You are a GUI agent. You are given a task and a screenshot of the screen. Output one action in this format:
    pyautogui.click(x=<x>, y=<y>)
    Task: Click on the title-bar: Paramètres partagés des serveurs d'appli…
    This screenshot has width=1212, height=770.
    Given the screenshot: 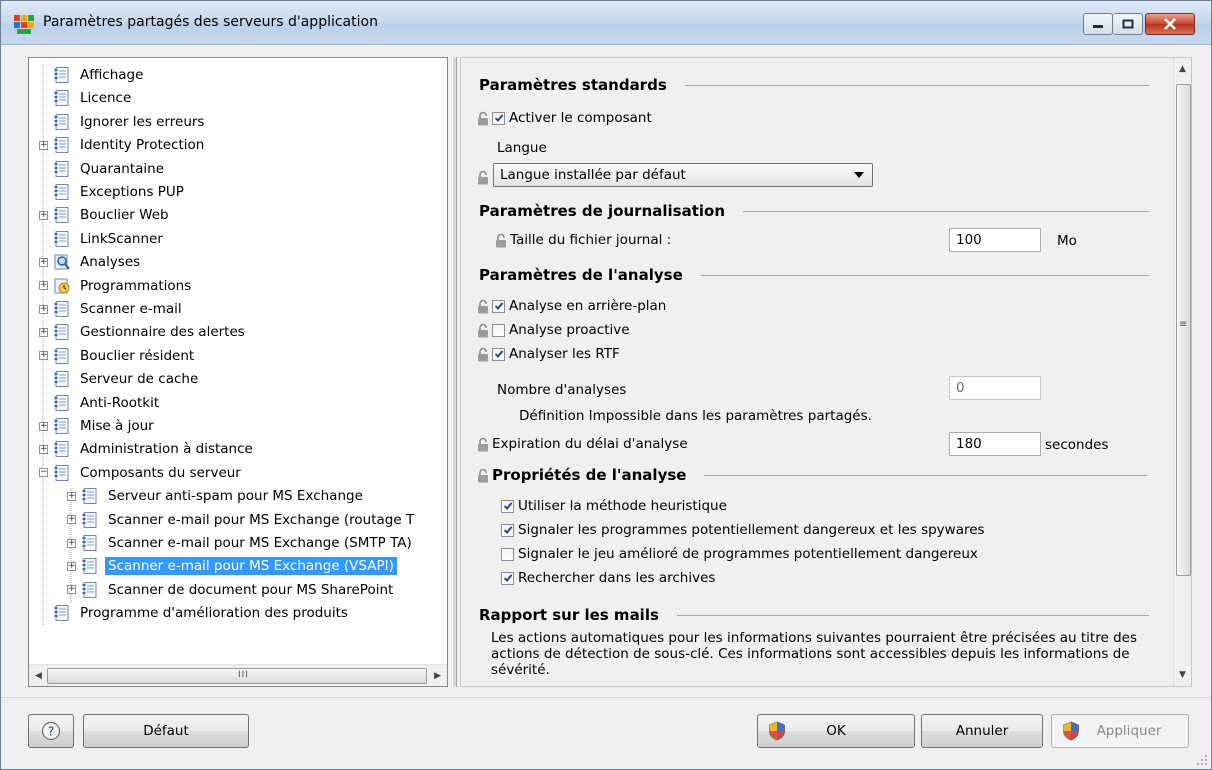 What is the action you would take?
    pyautogui.click(x=606, y=23)
    